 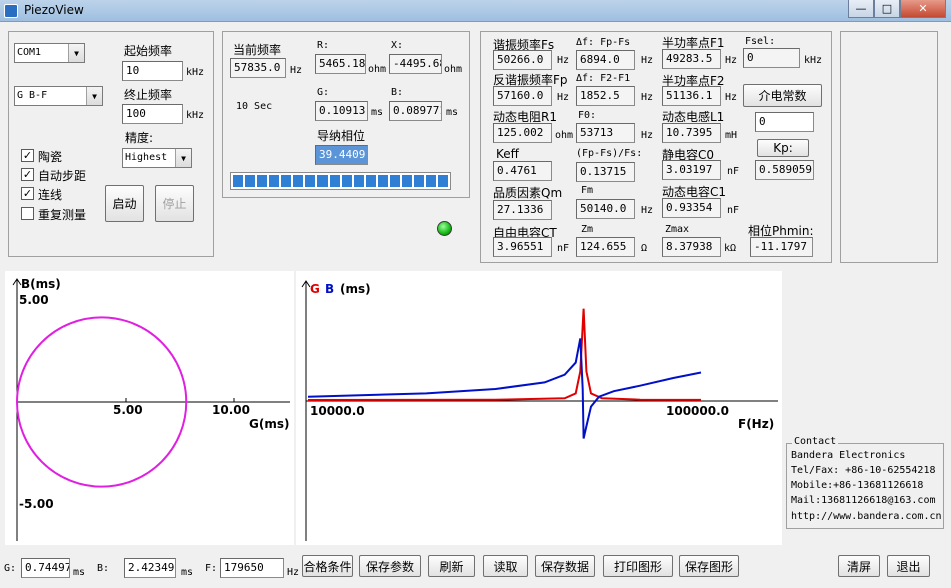 What do you see at coordinates (603, 42) in the screenshot?
I see `dfs-label: Δf: Fp-Fs` at bounding box center [603, 42].